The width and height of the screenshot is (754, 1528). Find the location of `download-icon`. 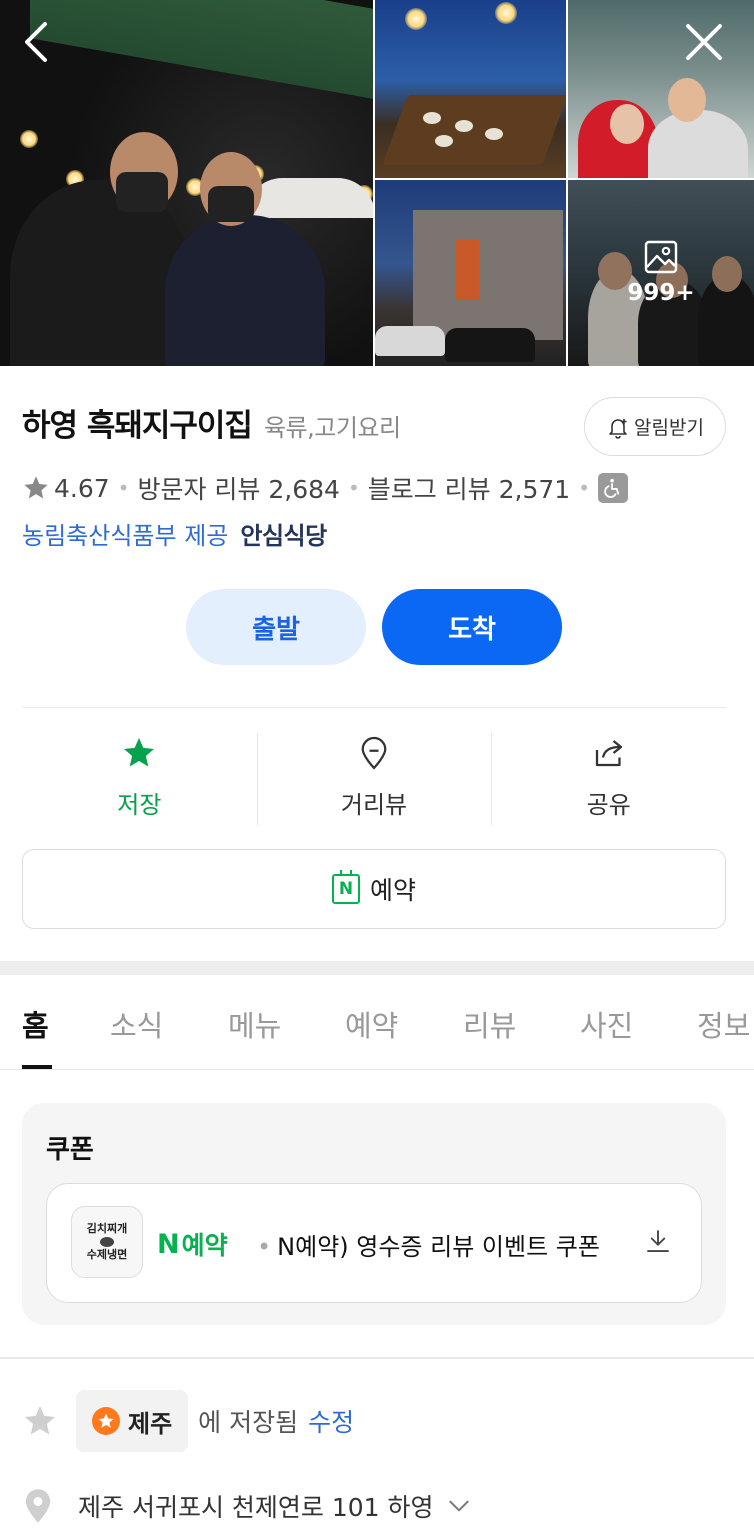

download-icon is located at coordinates (658, 1241).